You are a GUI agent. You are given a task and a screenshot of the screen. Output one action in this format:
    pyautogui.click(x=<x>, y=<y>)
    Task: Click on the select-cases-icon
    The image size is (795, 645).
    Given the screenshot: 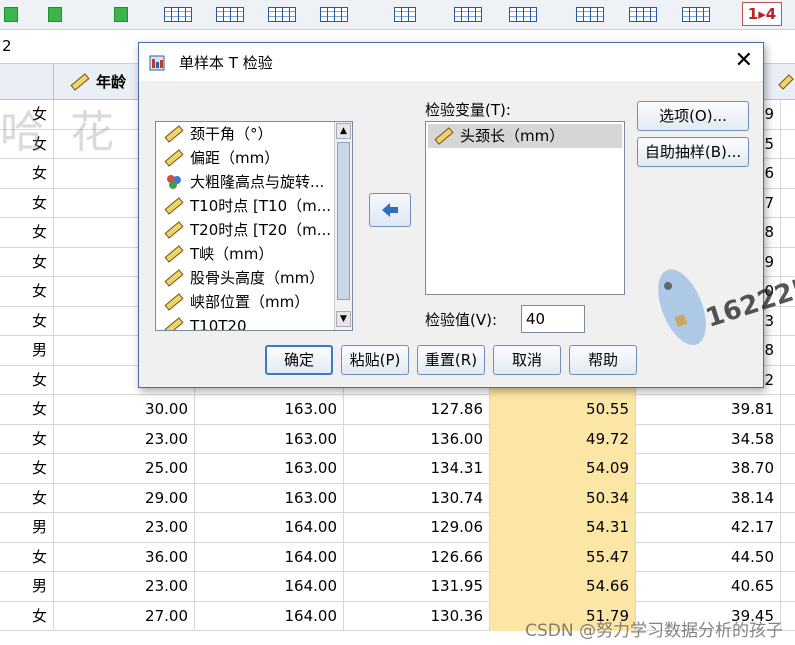 What is the action you would take?
    pyautogui.click(x=408, y=14)
    